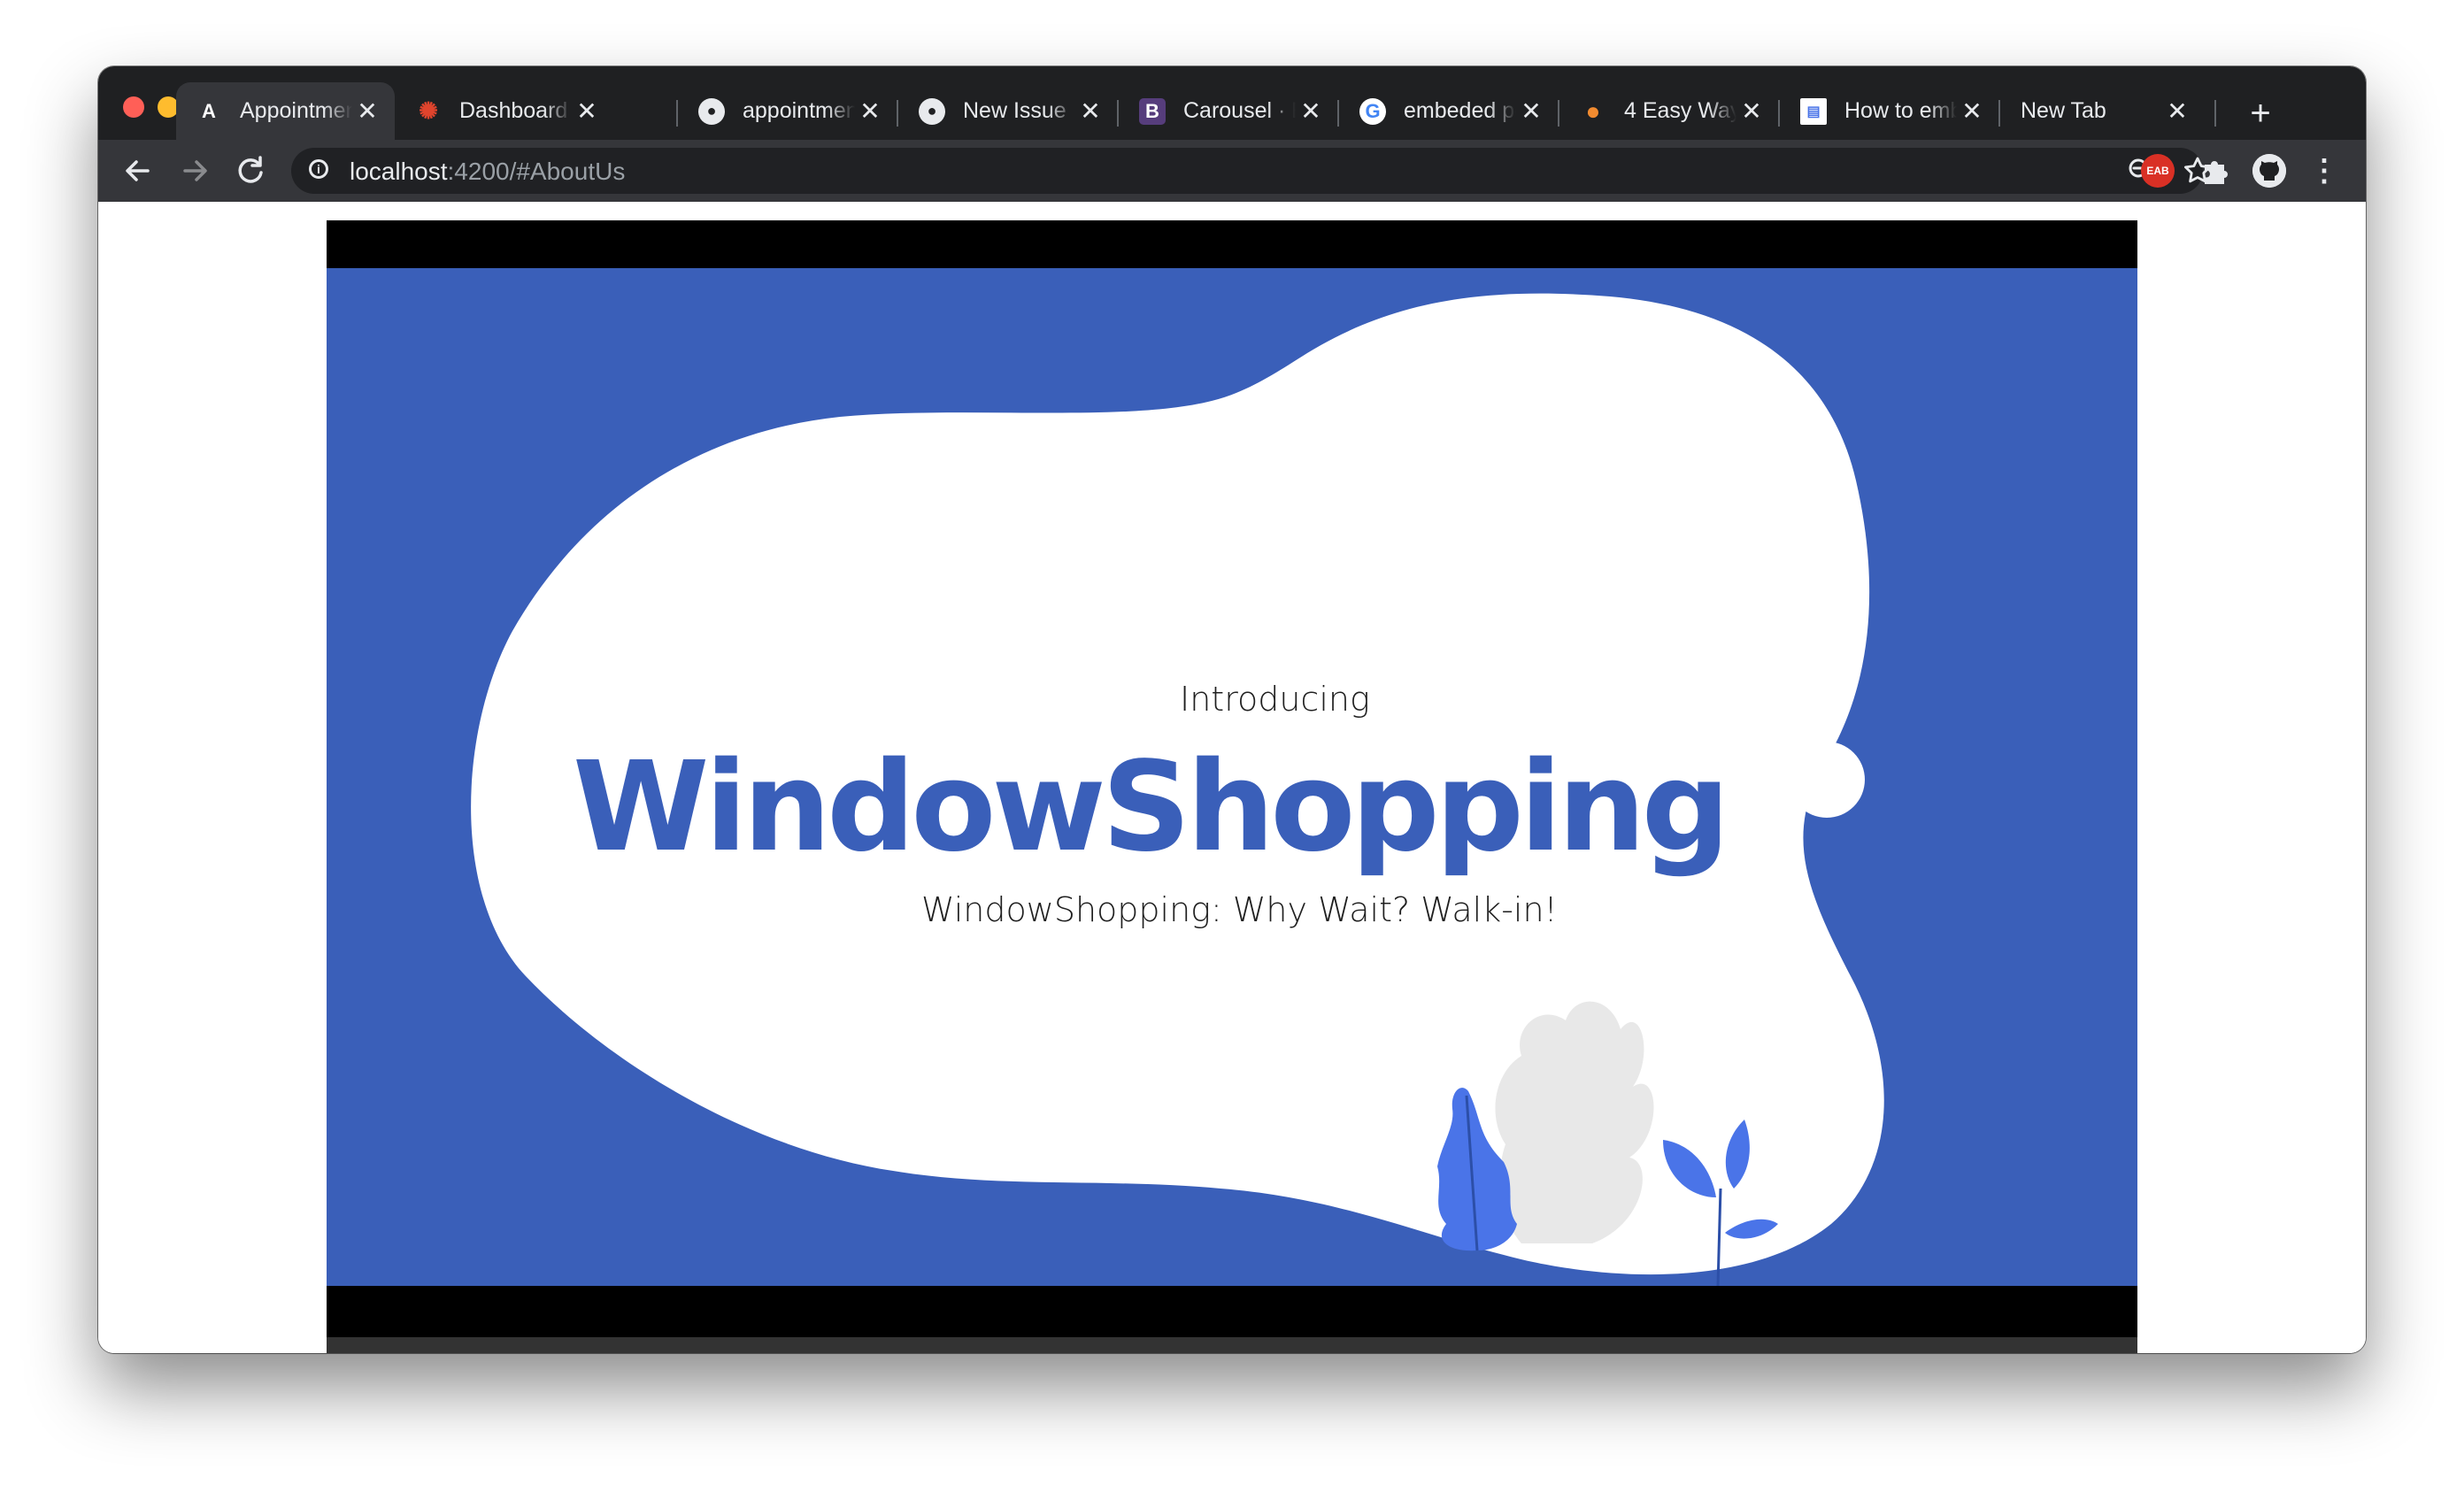  Describe the element at coordinates (1827, 780) in the screenshot. I see `large-white-dot` at that location.